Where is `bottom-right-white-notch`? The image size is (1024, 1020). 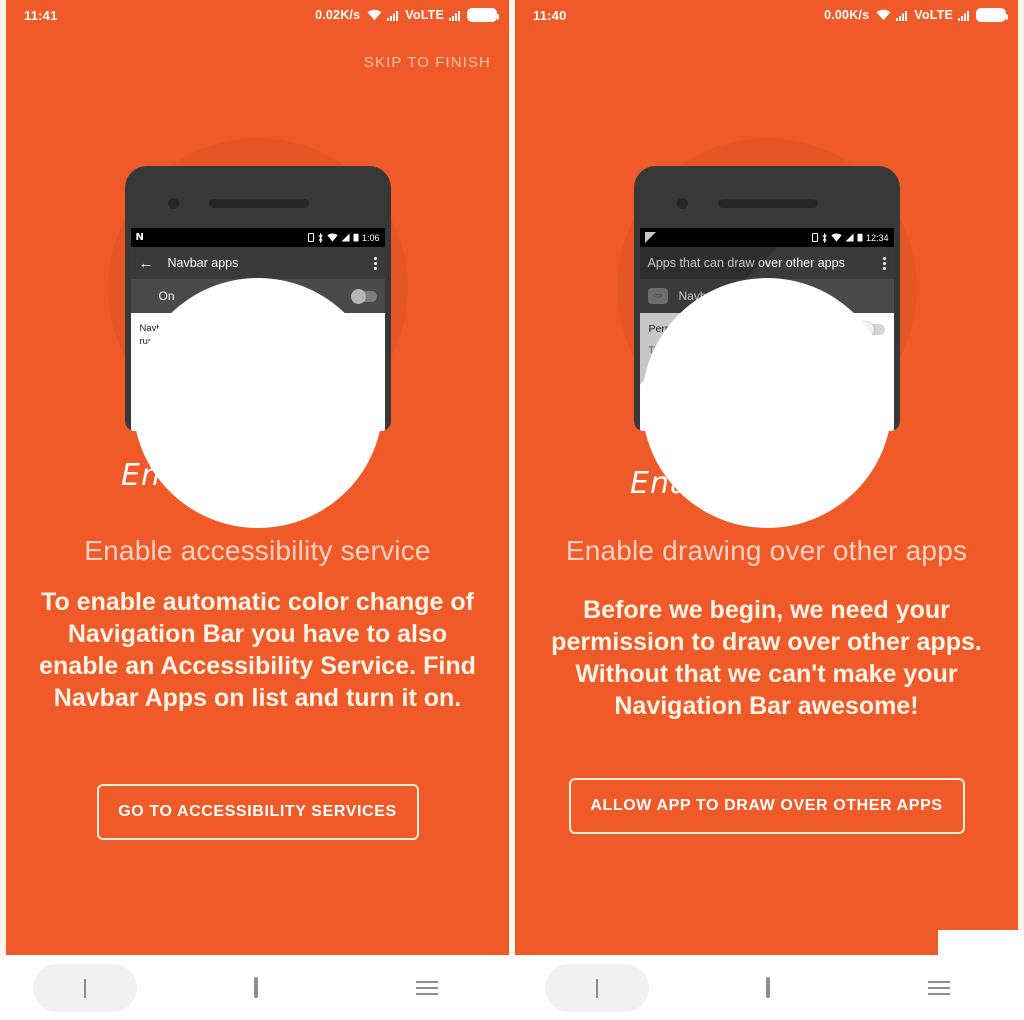 bottom-right-white-notch is located at coordinates (981, 945).